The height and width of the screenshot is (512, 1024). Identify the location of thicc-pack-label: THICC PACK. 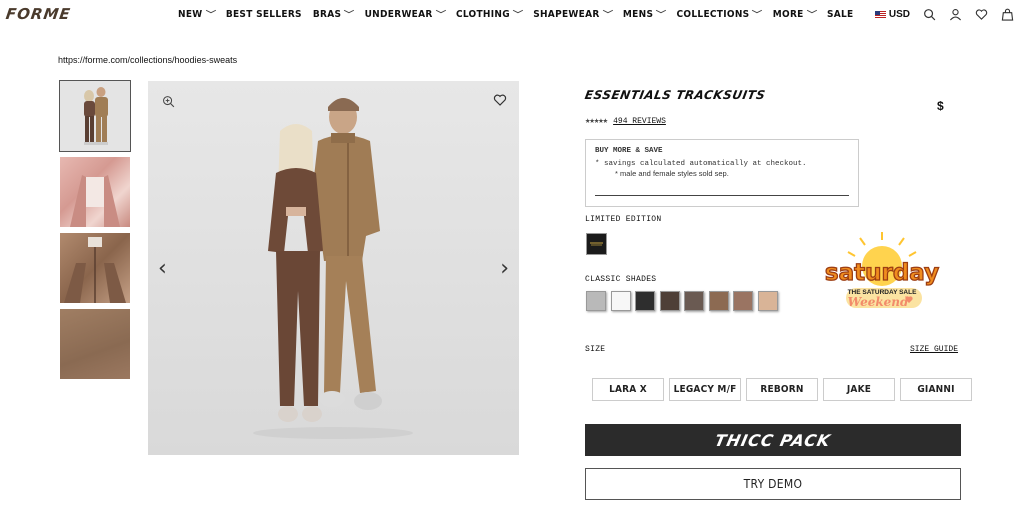
(773, 440).